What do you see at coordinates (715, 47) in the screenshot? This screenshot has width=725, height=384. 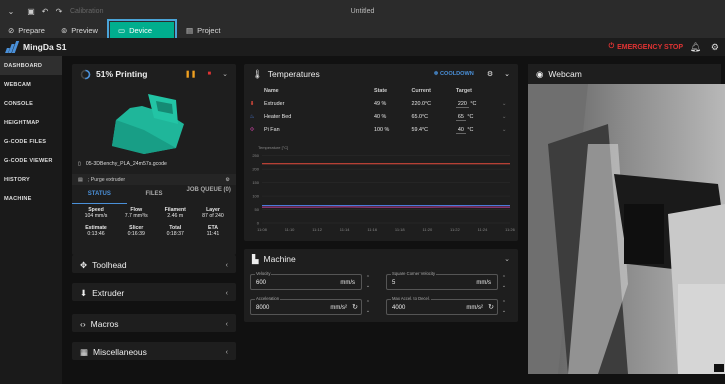 I see `settings-icon: ⚙` at bounding box center [715, 47].